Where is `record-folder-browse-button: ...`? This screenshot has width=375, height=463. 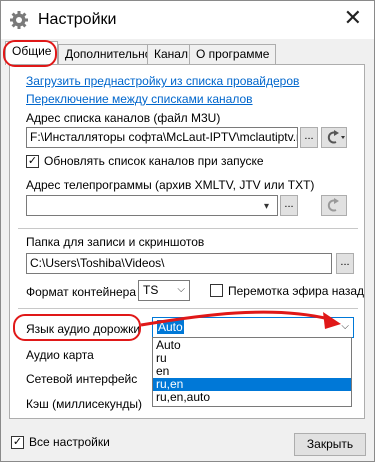 record-folder-browse-button: ... is located at coordinates (345, 263).